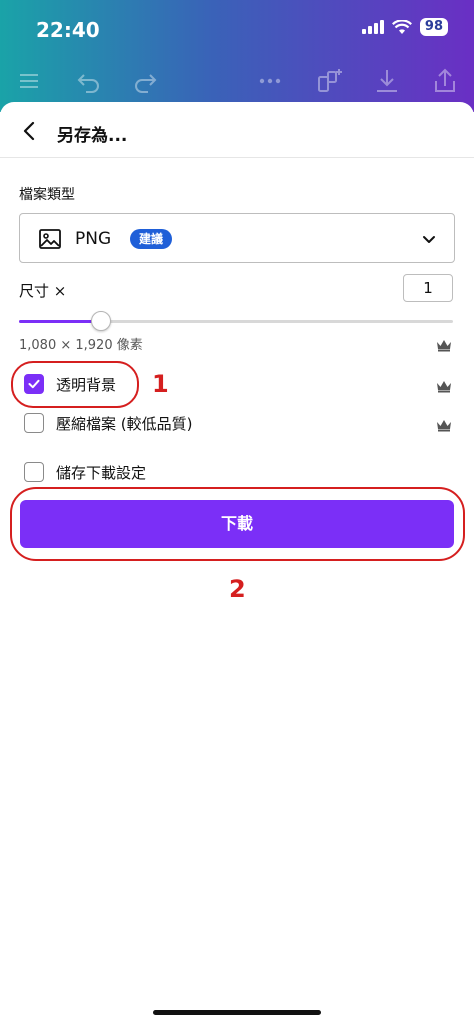 The width and height of the screenshot is (474, 1025). I want to click on status-icons: 98, so click(404, 27).